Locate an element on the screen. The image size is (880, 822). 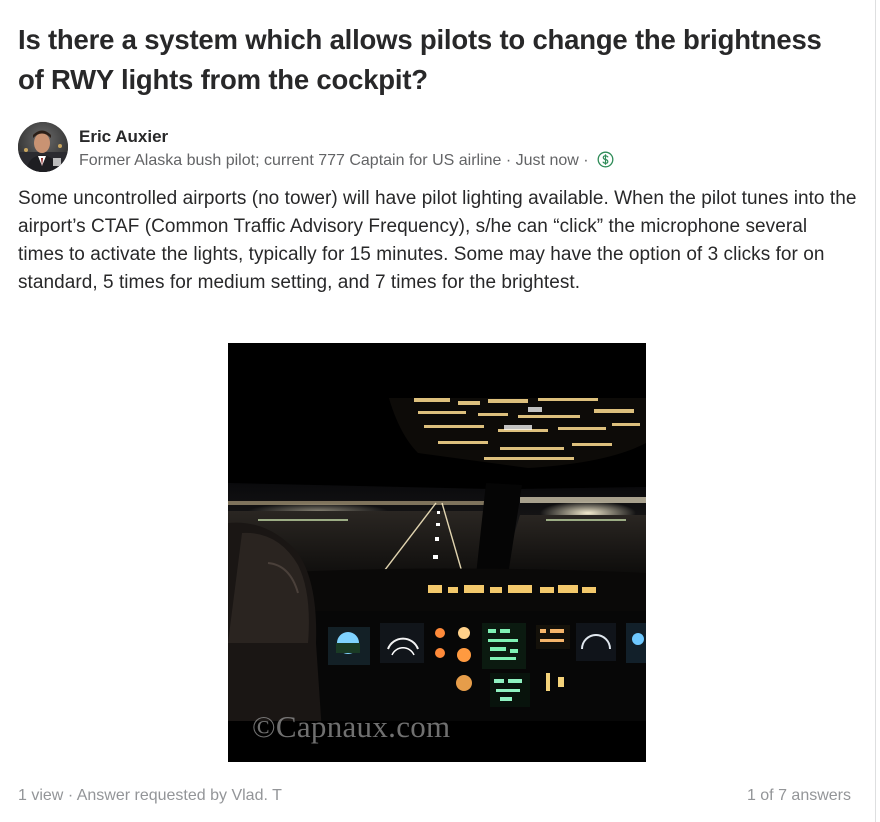
view-count: 1 view is located at coordinates (40, 795).